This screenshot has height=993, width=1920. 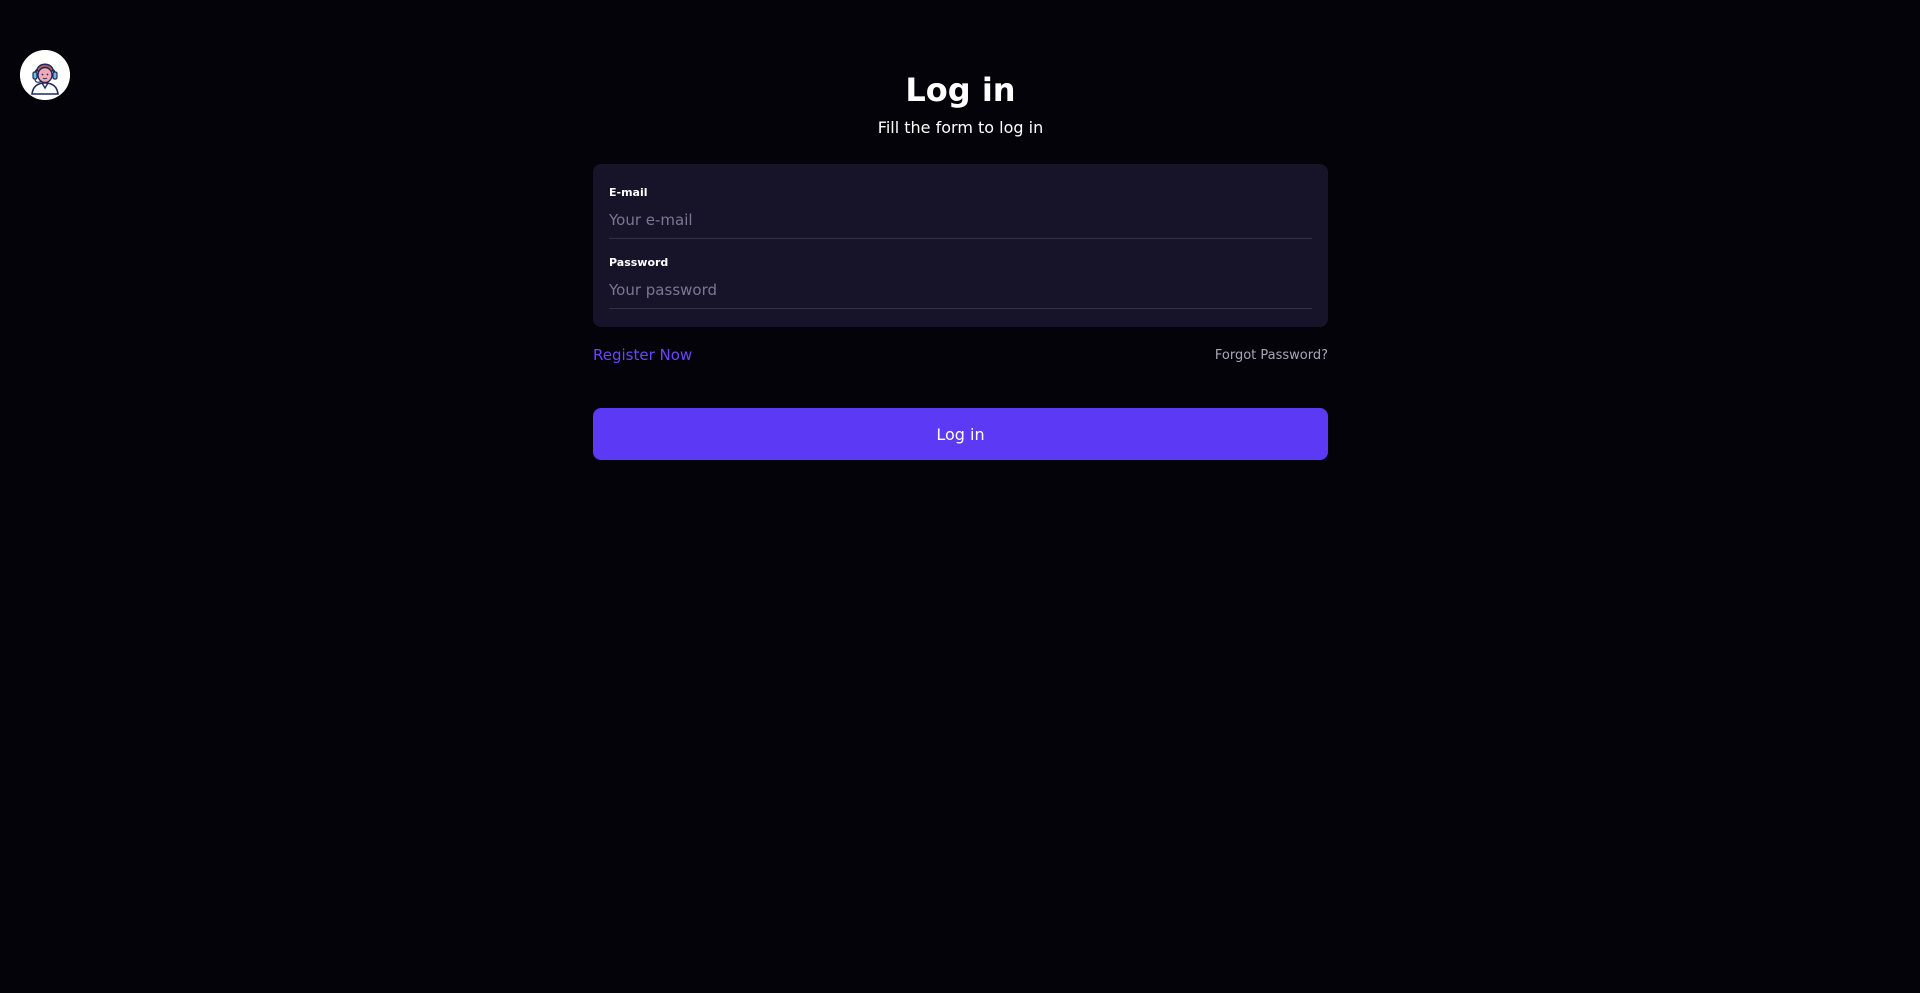 I want to click on email-field-group: E-mail, so click(x=960, y=212).